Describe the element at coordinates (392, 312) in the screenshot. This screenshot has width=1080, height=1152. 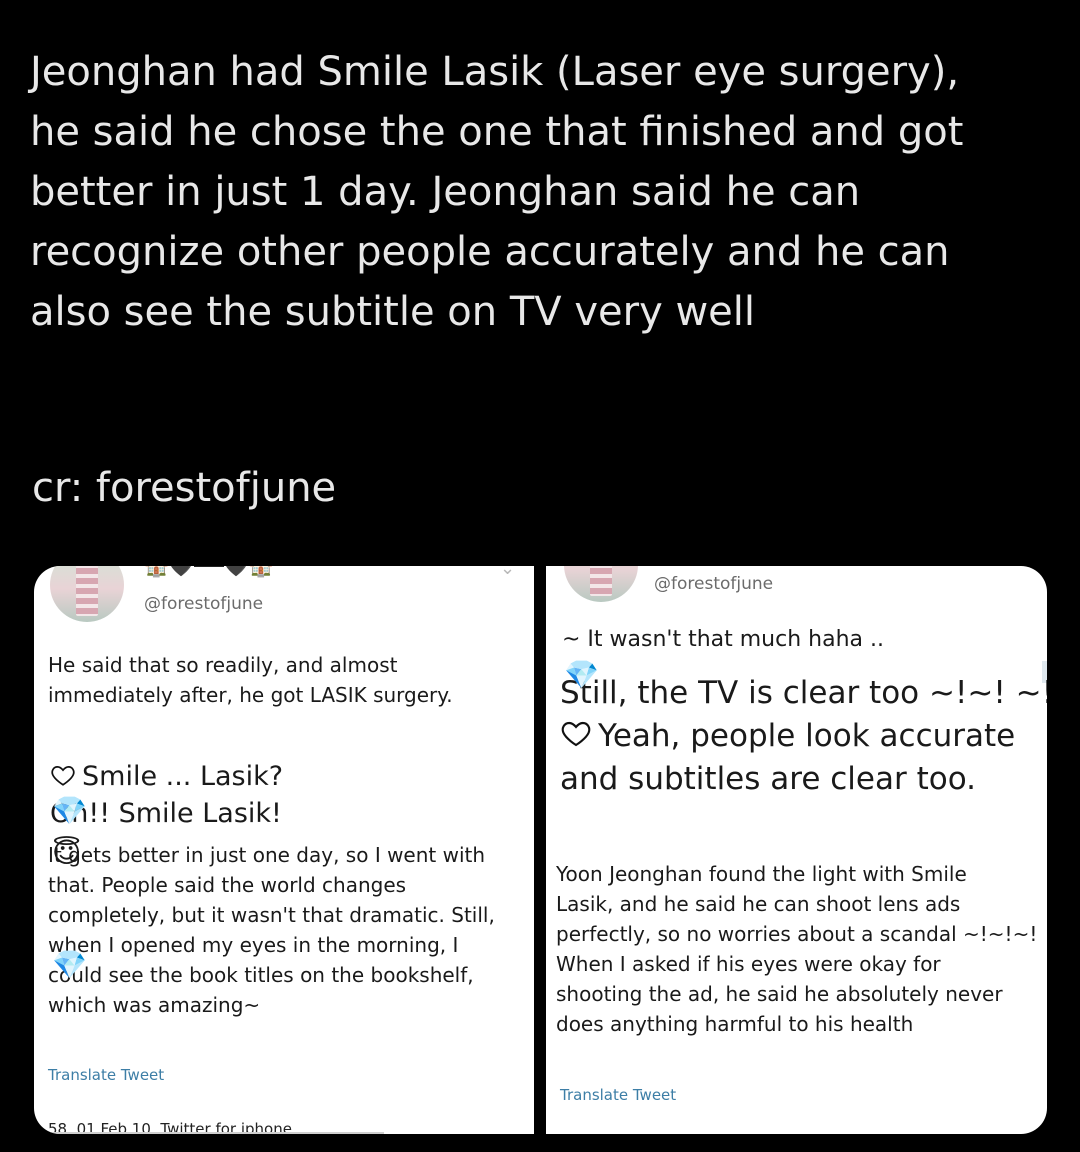
I see `headline-line: also see the subtitle on TV very well` at that location.